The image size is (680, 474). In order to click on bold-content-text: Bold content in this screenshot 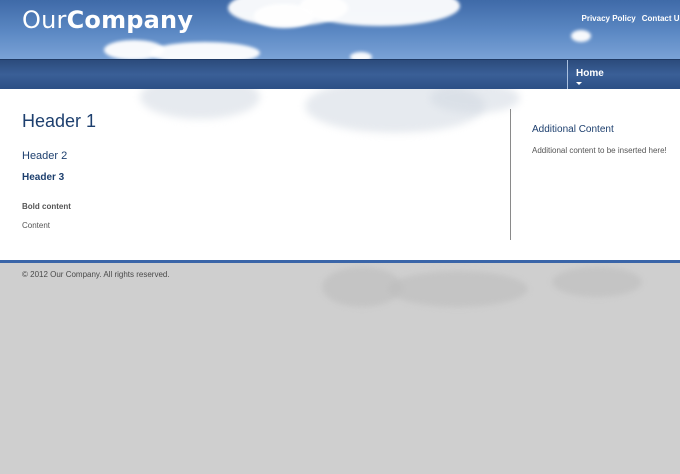, I will do `click(46, 206)`.